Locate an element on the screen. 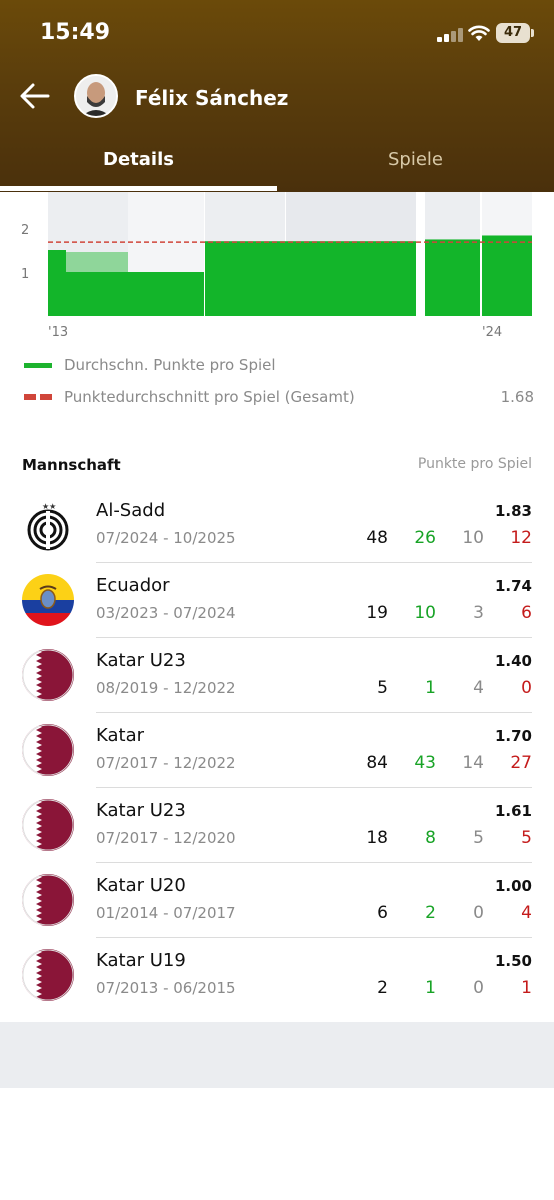  legend-label: Punktedurchschnitt pro Spiel (Gesamt) is located at coordinates (209, 397).